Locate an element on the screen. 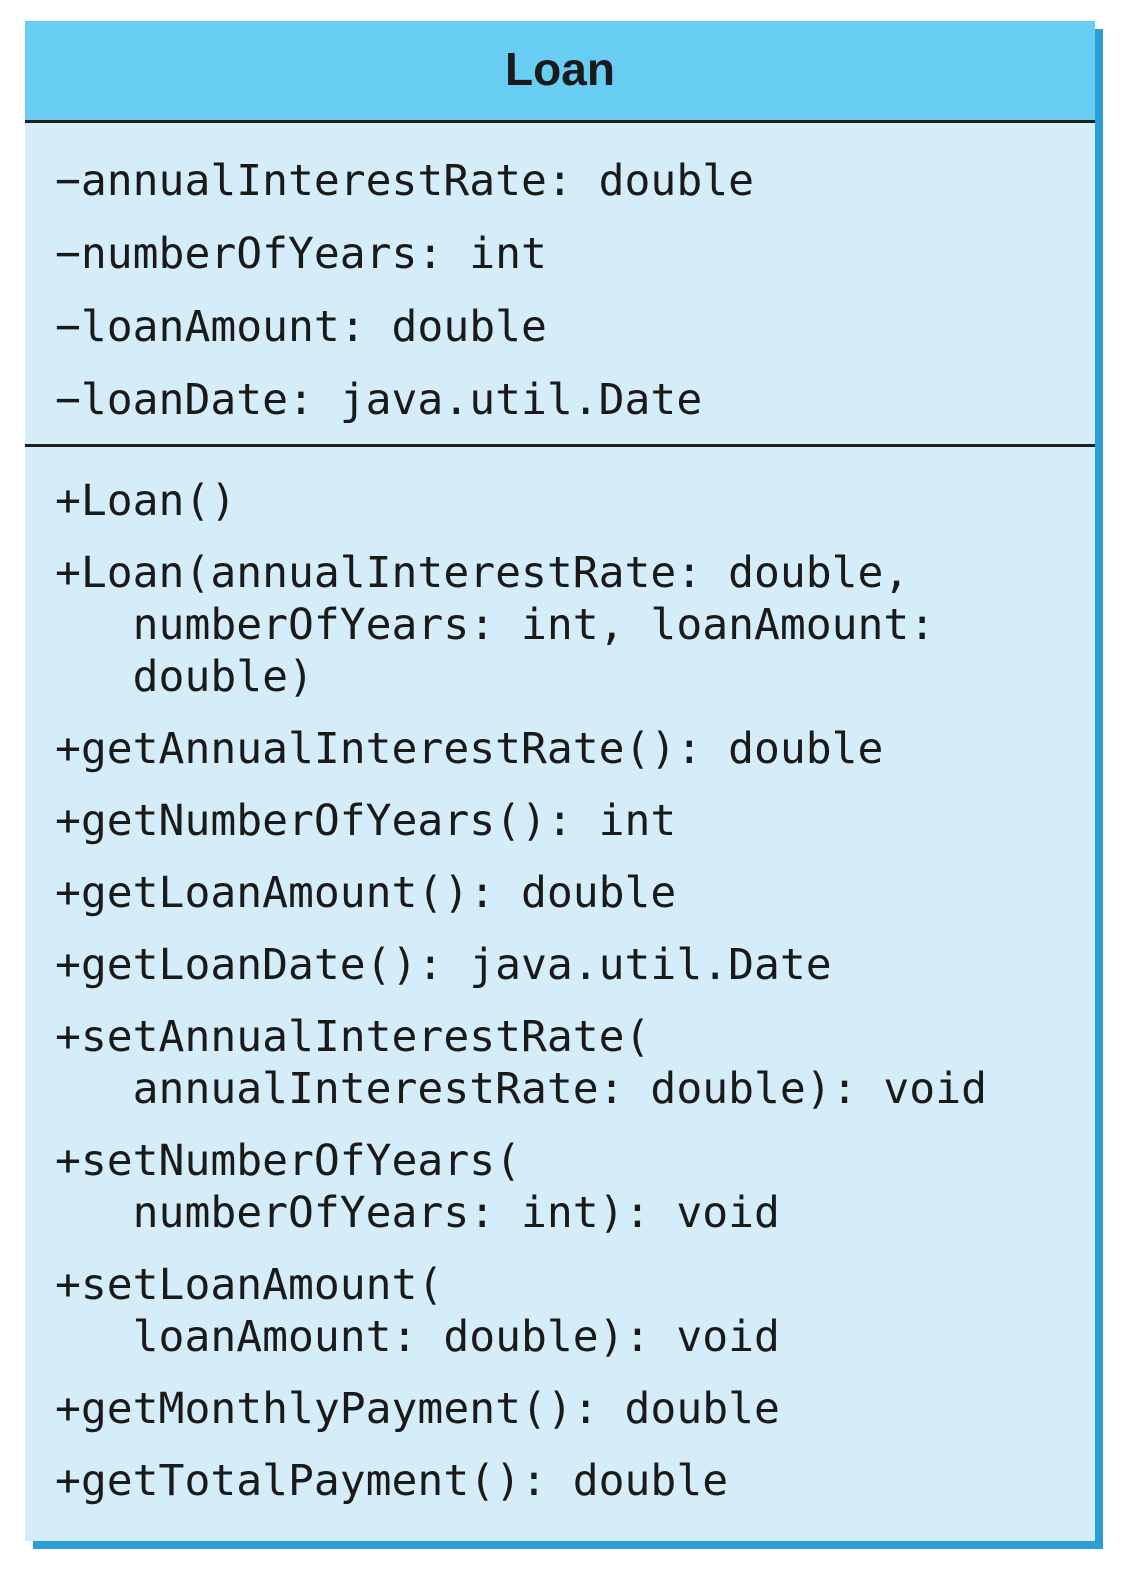 The height and width of the screenshot is (1596, 1138). attribute-loan-amount: −loanAmount: double is located at coordinates (301, 327).